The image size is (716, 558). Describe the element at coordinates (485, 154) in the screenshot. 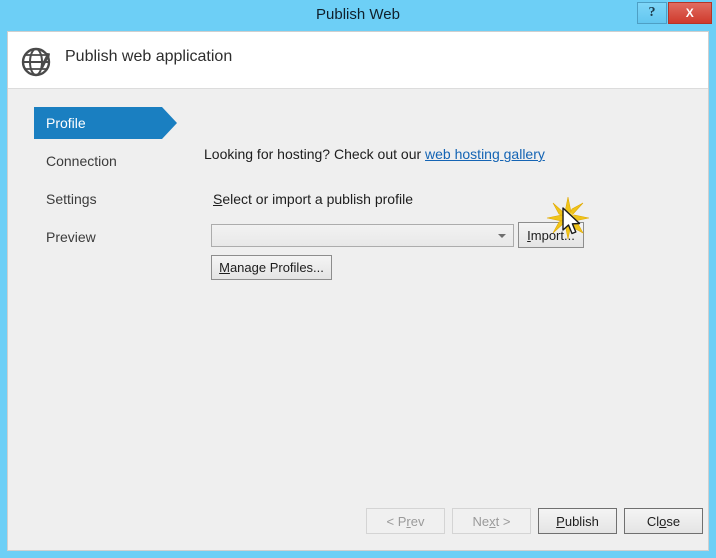

I see `web-hosting-gallery-link: web hosting gallery` at that location.